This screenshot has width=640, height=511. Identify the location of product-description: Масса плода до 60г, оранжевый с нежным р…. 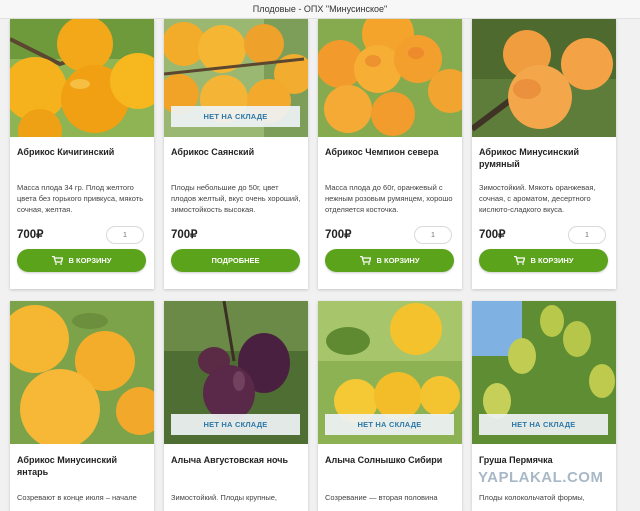
(389, 198).